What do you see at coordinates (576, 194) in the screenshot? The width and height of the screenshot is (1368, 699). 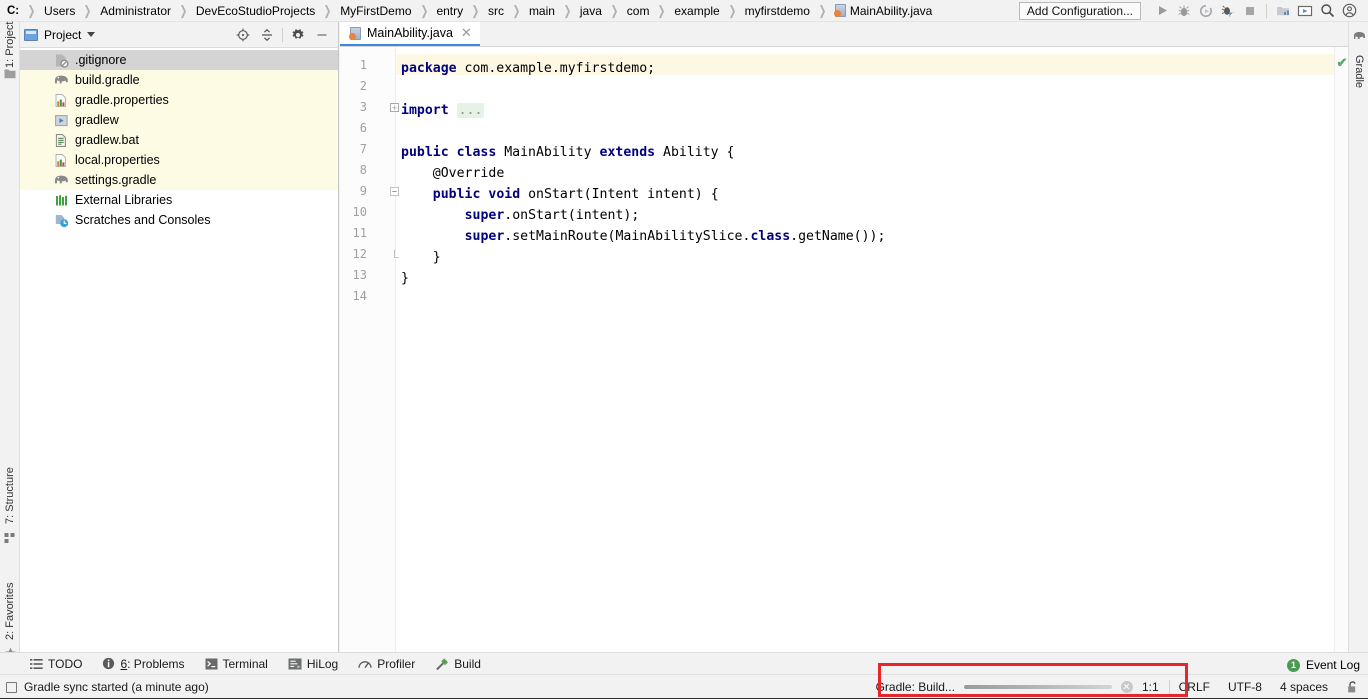 I see `code-line: public void onStart(Intent intent) {` at bounding box center [576, 194].